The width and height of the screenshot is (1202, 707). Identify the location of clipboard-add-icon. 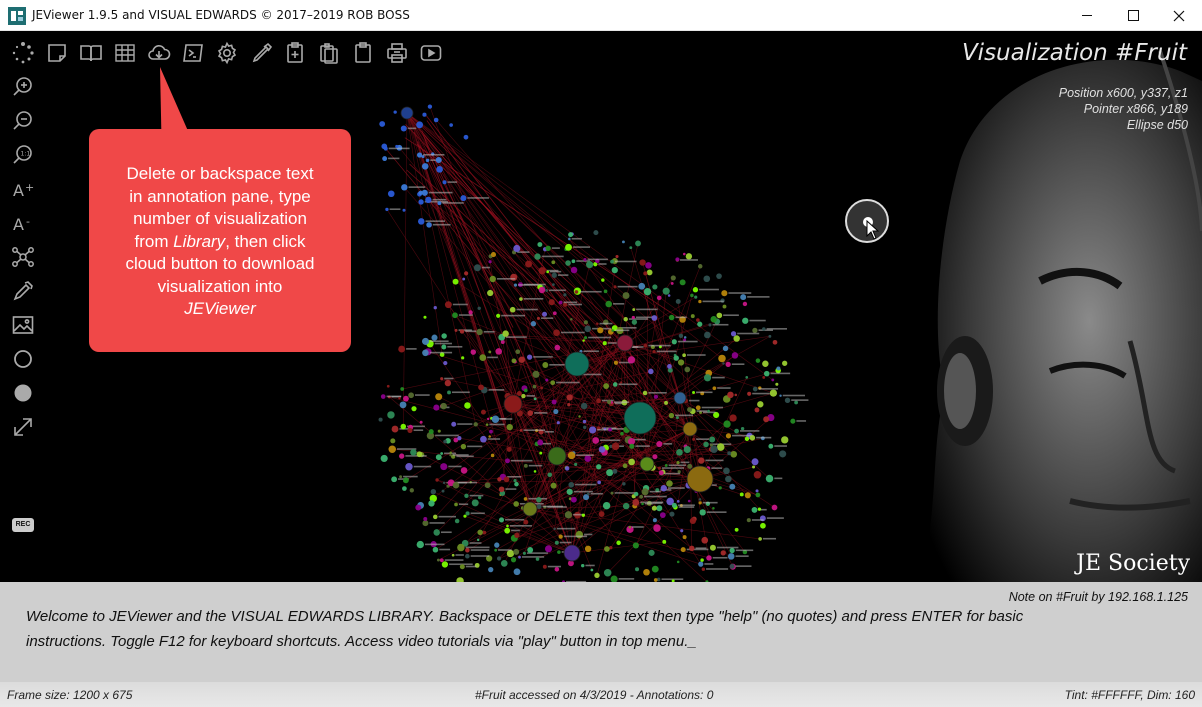
(295, 53).